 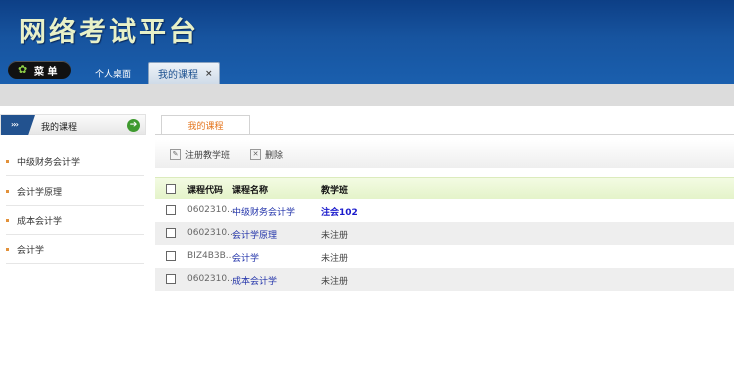 I want to click on sidebar-item-accounting-principles: 会计学原理, so click(x=75, y=191).